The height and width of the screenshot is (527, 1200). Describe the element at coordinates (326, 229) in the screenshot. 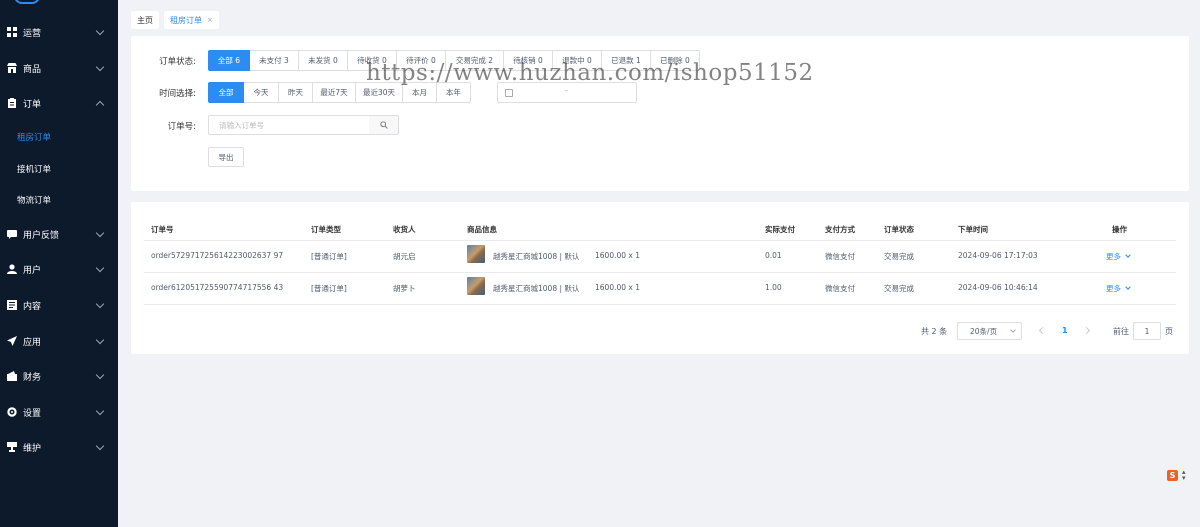

I see `column-header: 订单类型` at that location.